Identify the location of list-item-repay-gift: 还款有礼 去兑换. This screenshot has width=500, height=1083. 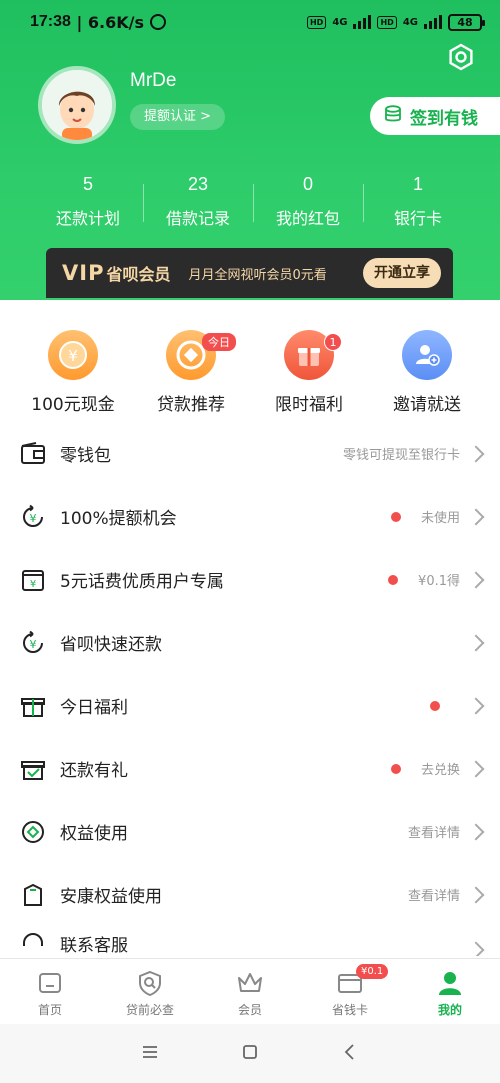
(250, 768).